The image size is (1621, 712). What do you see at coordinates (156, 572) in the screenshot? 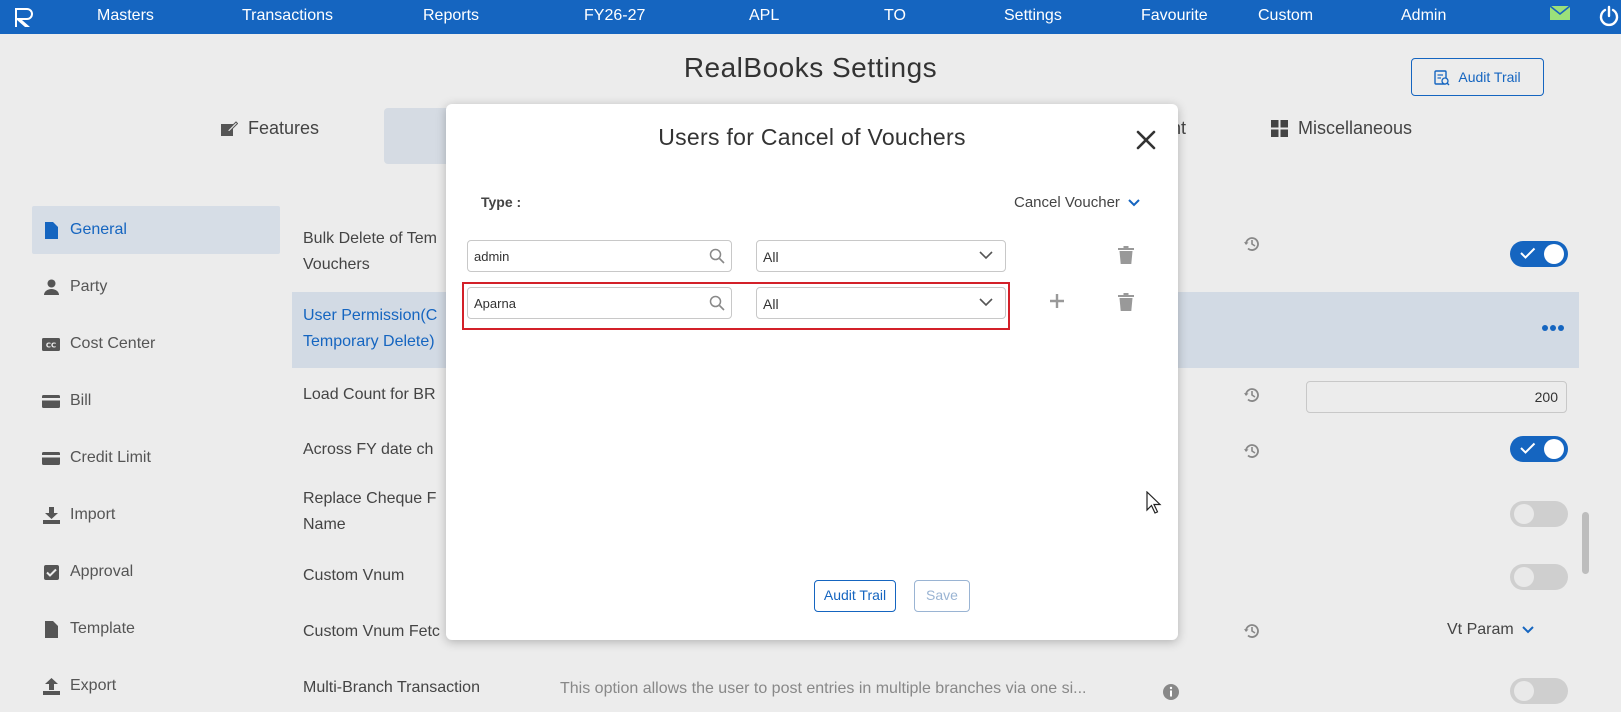
I see `sidebar-item-approval: Approval` at bounding box center [156, 572].